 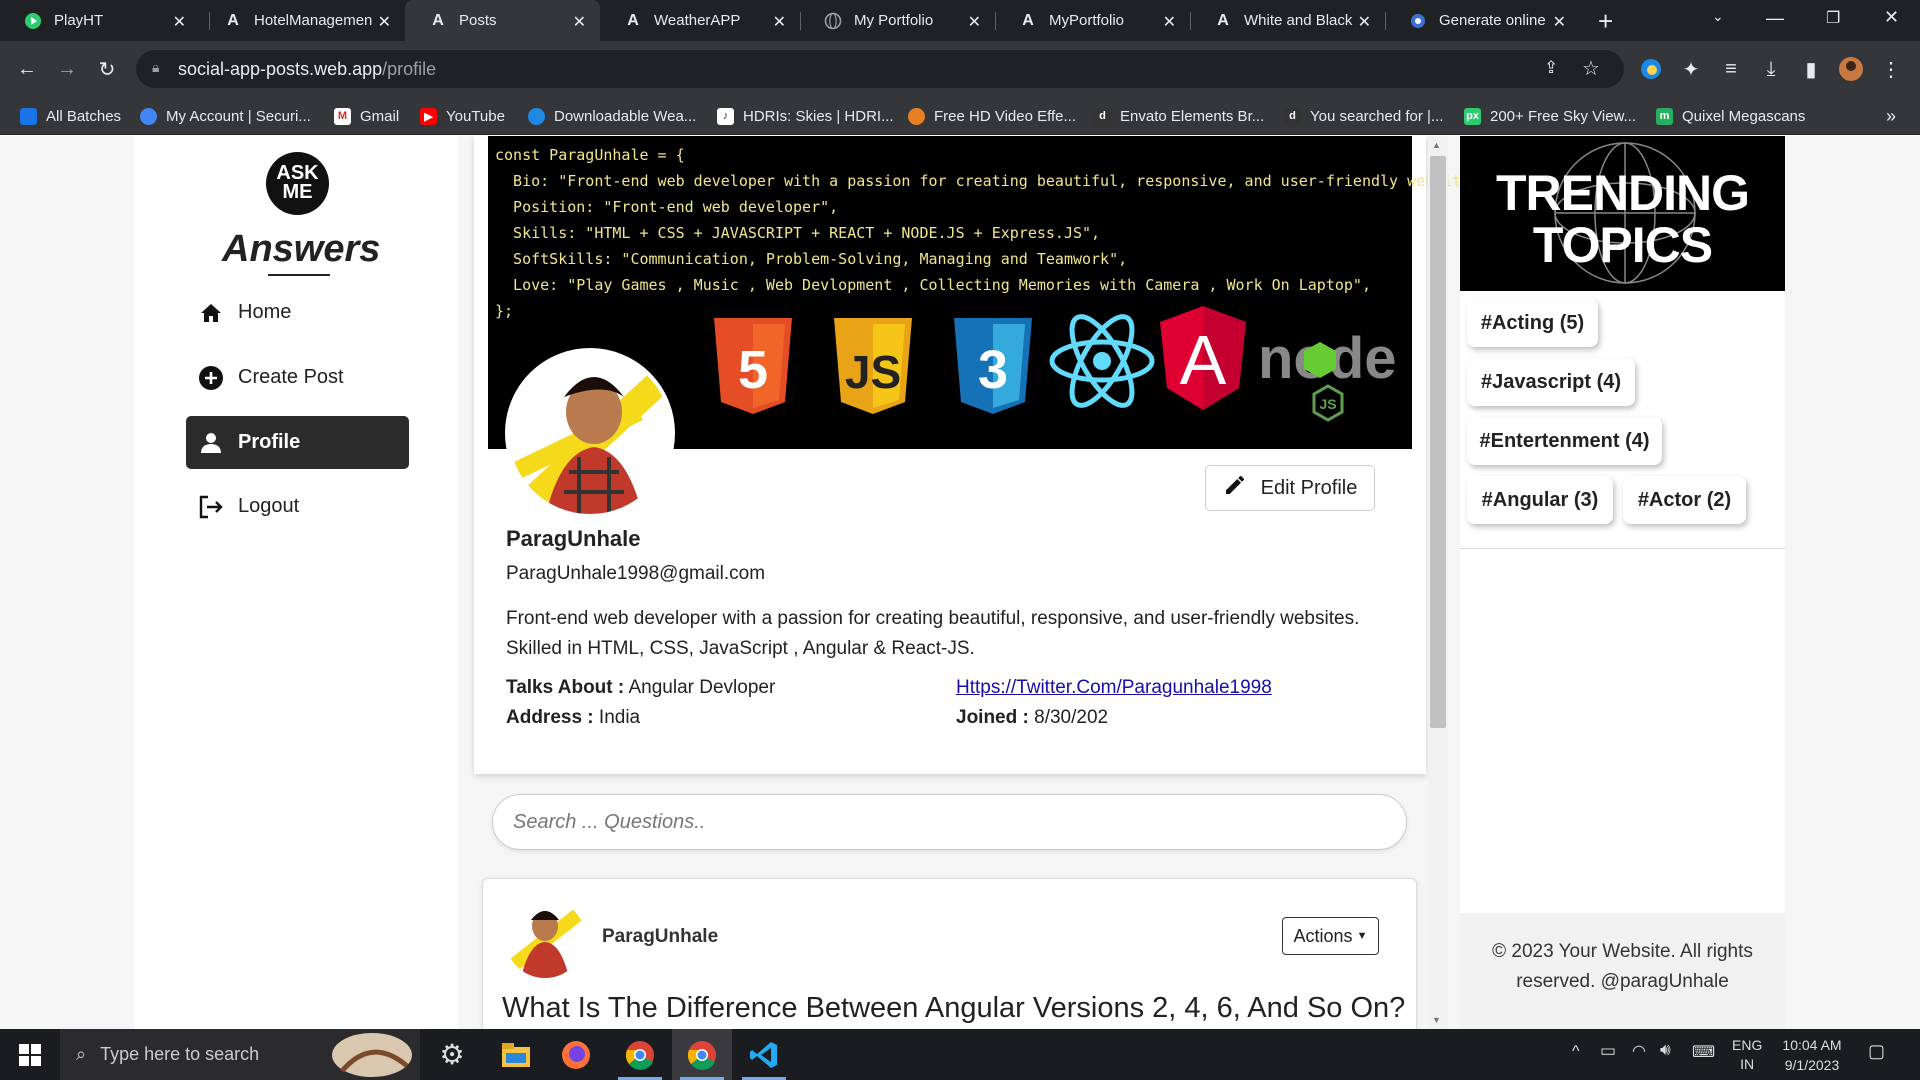 I want to click on post-author-name: ParagUnhale, so click(x=660, y=937).